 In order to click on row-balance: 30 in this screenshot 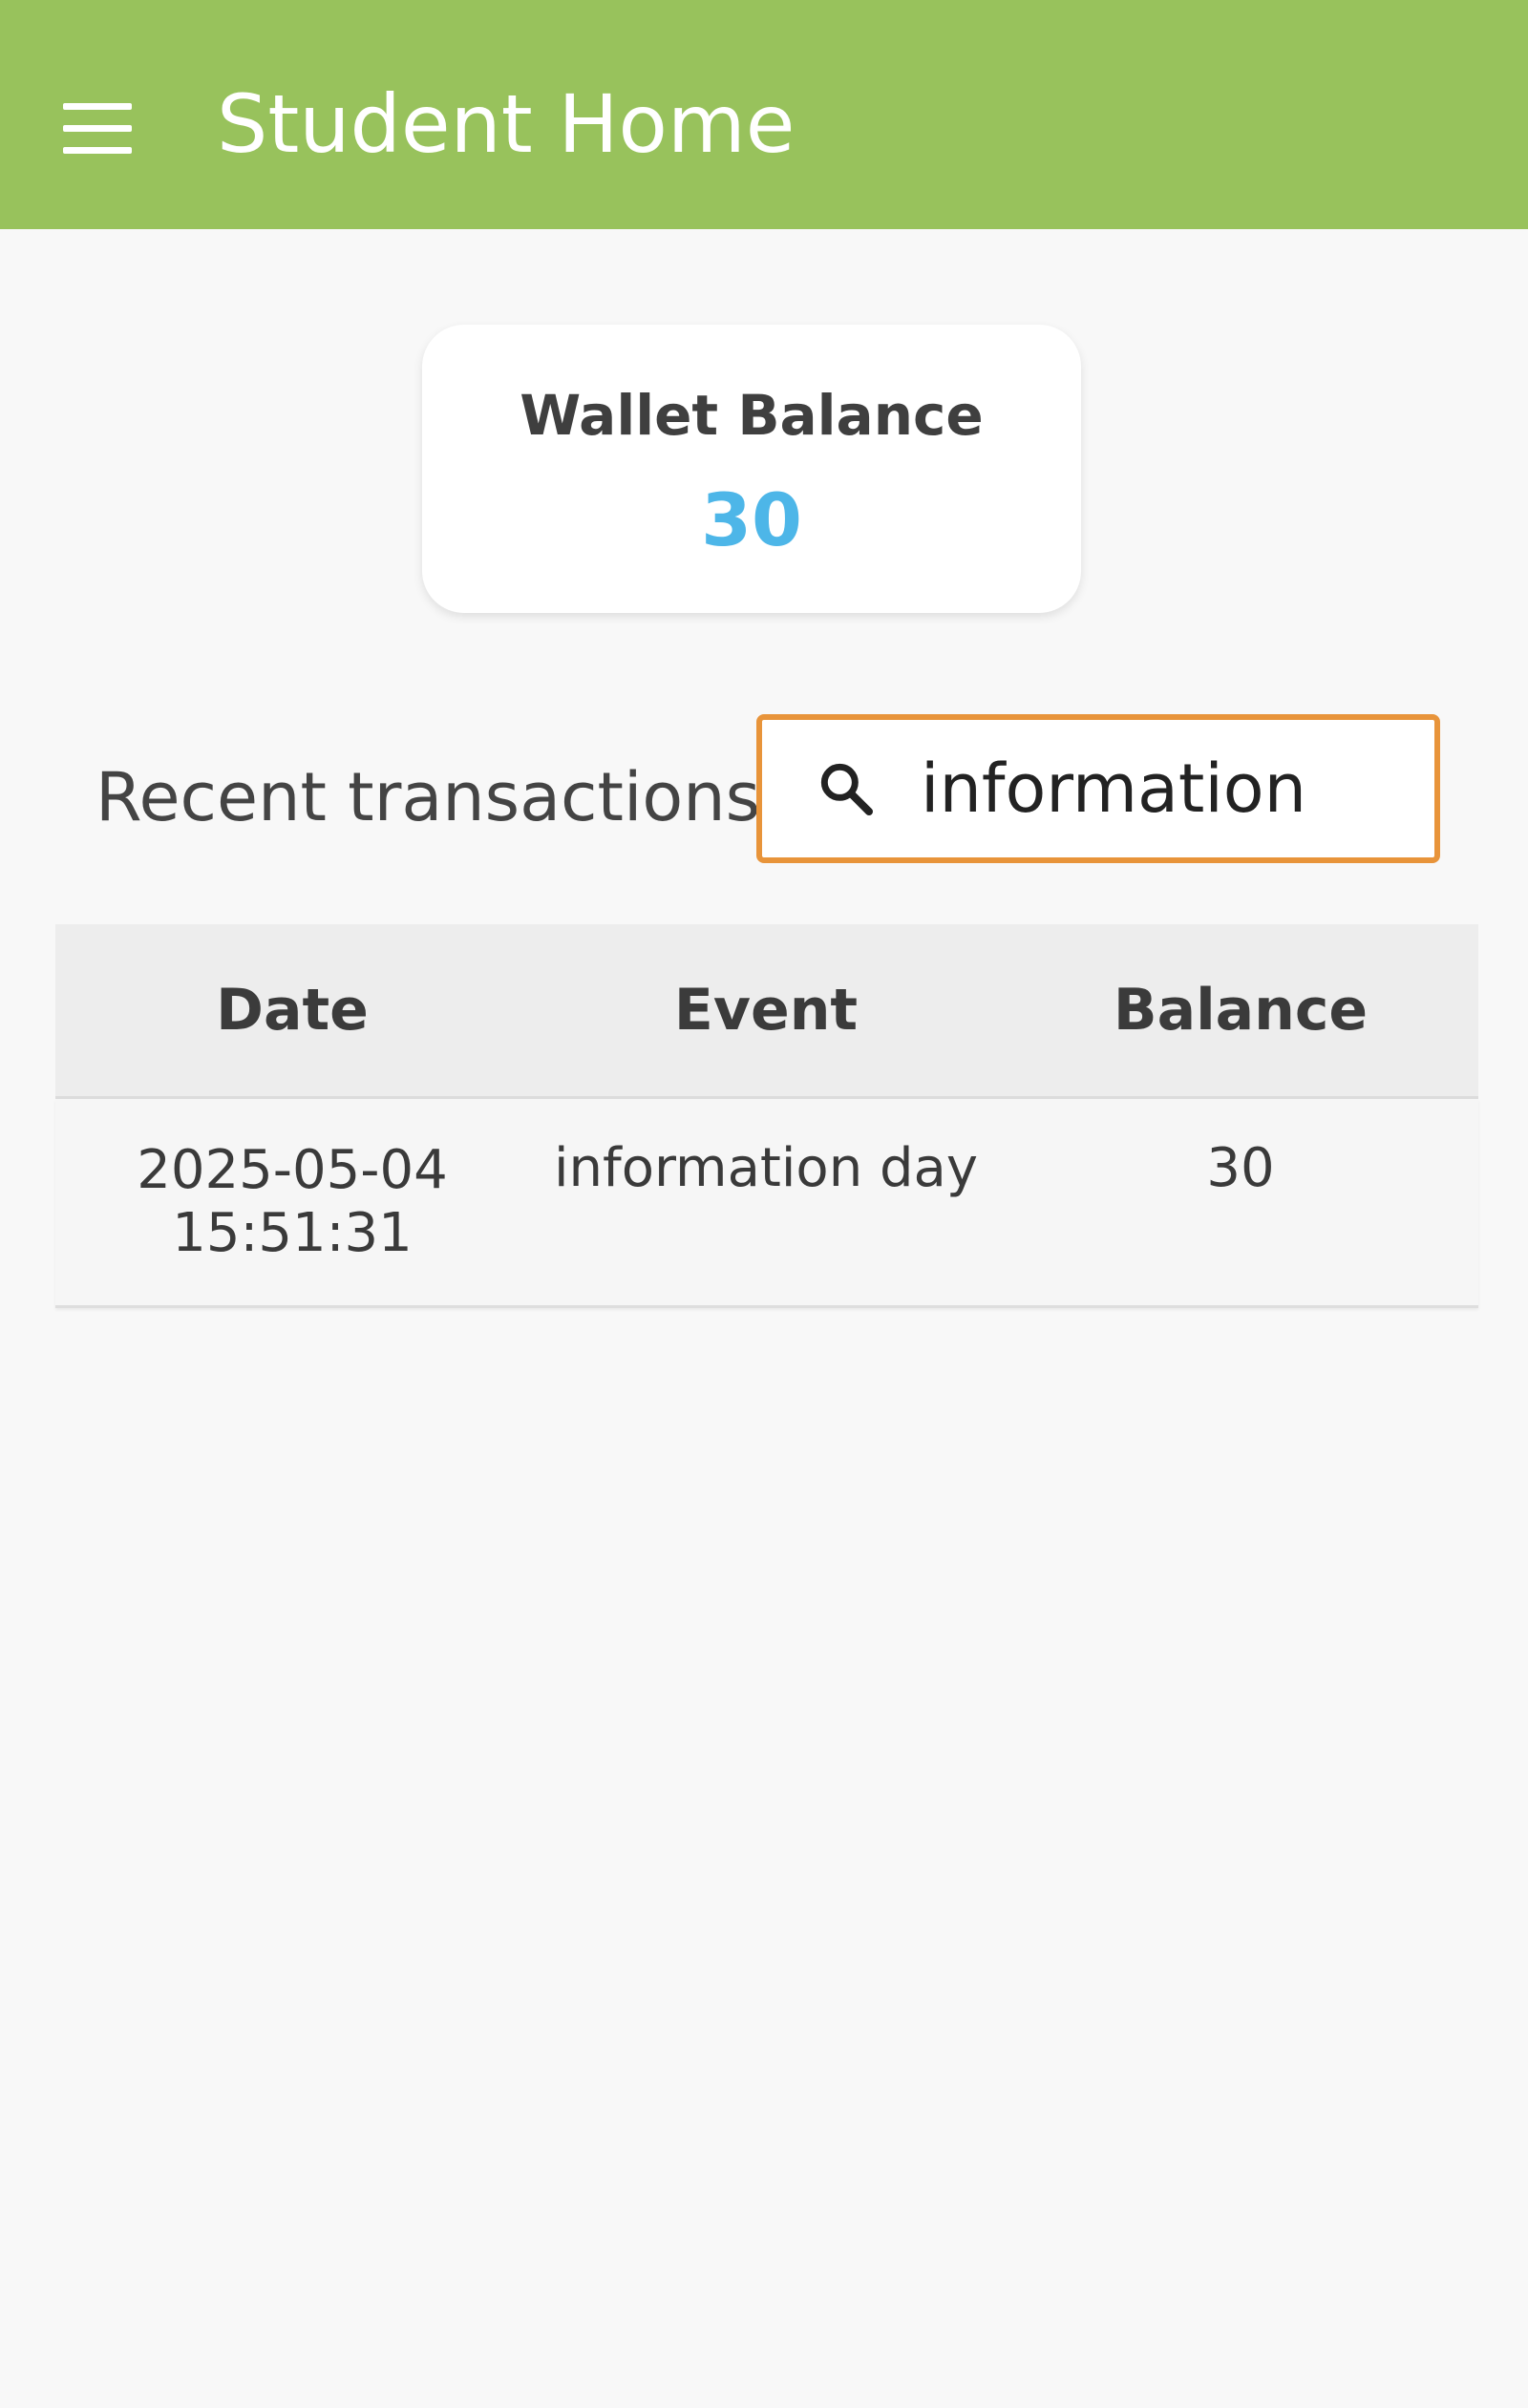, I will do `click(1240, 1168)`.